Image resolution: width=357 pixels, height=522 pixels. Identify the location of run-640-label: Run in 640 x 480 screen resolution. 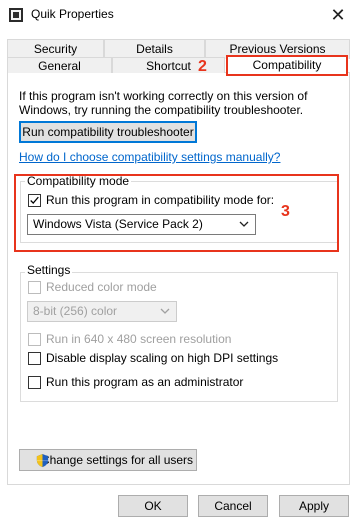
(139, 339).